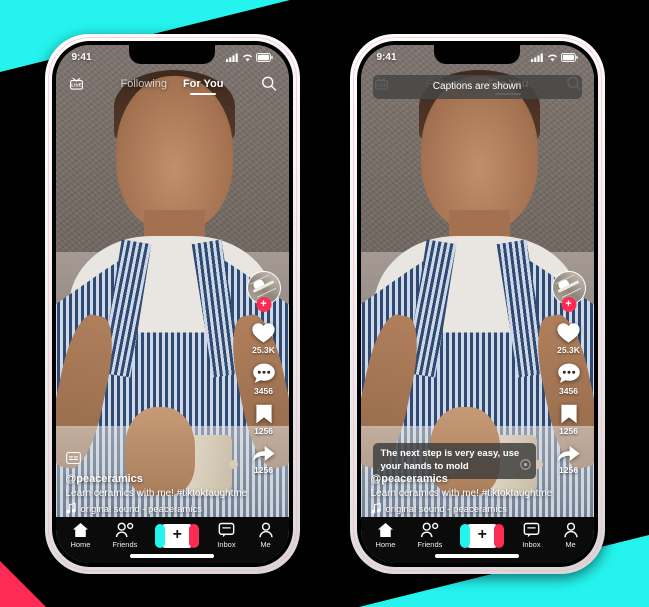  I want to click on captions-toast: Captions are shown, so click(477, 86).